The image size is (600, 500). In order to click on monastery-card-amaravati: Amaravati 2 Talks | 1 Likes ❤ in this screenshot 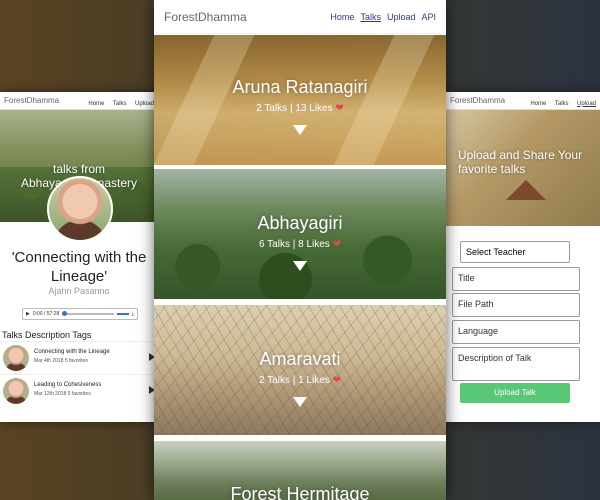, I will do `click(300, 370)`.